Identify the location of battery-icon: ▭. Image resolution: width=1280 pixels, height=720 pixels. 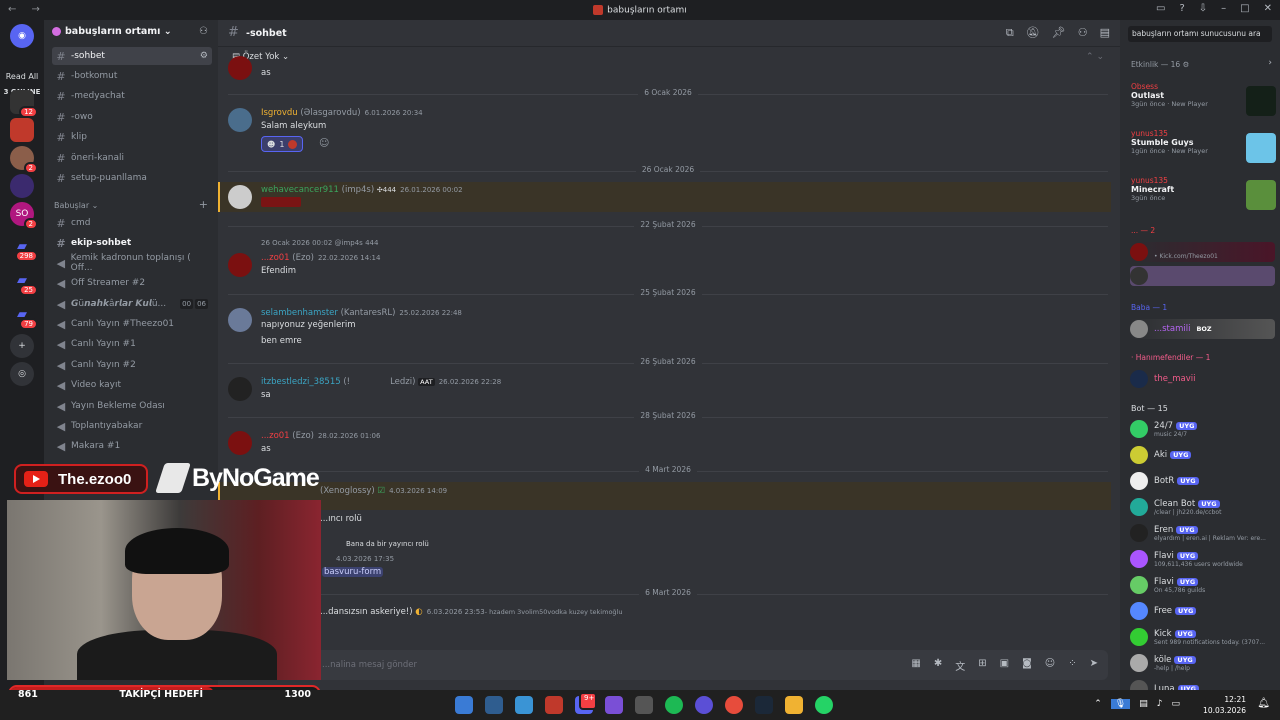
(1175, 704).